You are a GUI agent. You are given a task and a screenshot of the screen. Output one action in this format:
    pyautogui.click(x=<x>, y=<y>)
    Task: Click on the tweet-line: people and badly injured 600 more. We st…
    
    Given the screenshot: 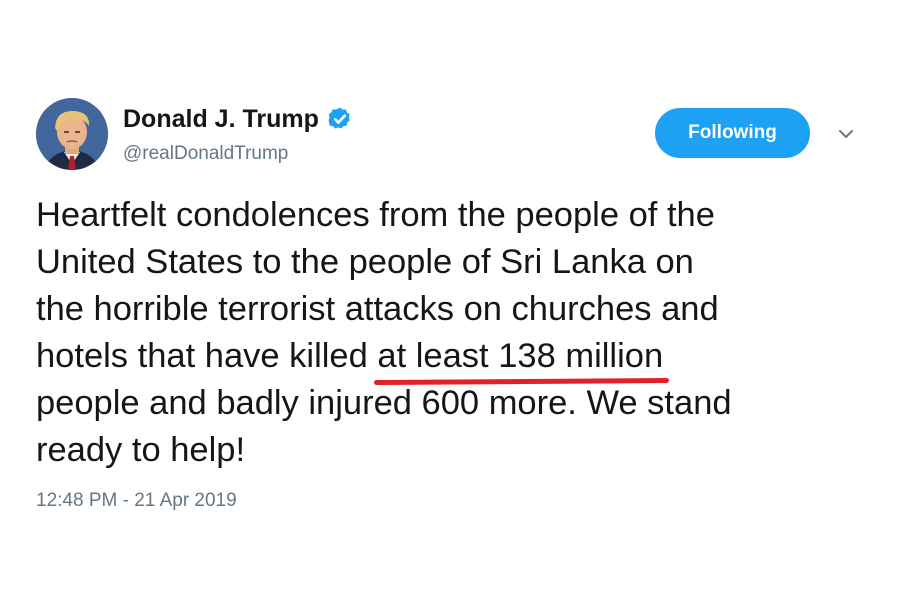 What is the action you would take?
    pyautogui.click(x=384, y=403)
    